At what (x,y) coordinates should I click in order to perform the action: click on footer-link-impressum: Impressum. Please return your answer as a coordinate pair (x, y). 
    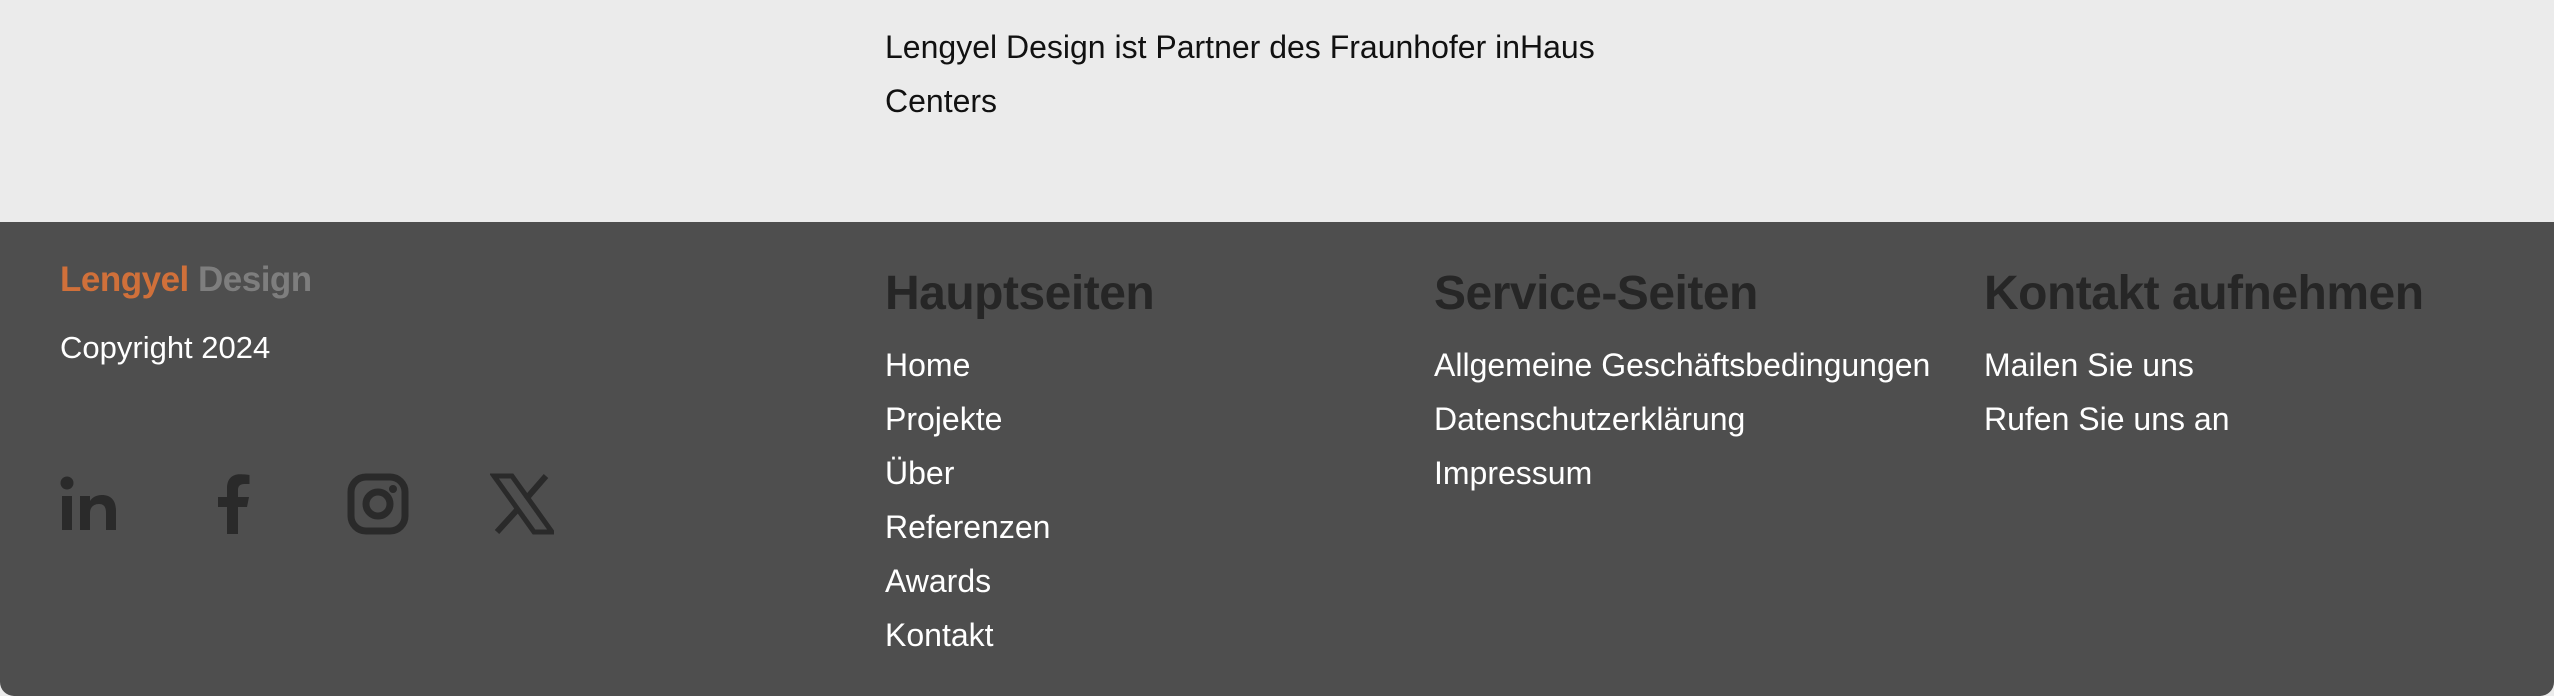
    Looking at the image, I should click on (1682, 473).